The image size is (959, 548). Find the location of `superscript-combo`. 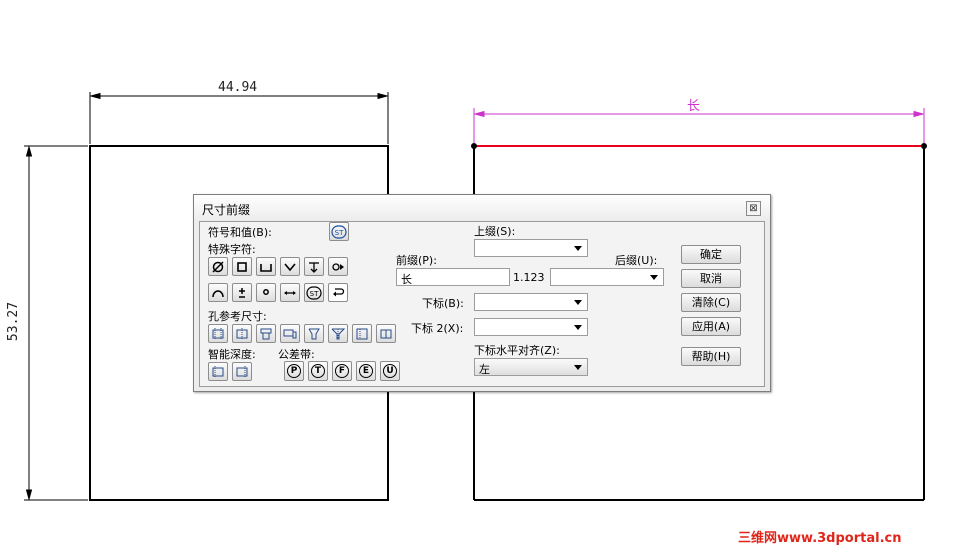

superscript-combo is located at coordinates (531, 248).